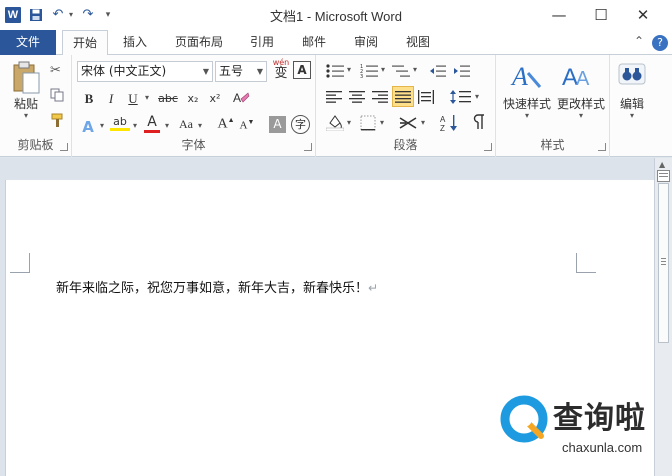 This screenshot has width=672, height=476. Describe the element at coordinates (578, 76) in the screenshot. I see `change-styles-icon: AA` at that location.